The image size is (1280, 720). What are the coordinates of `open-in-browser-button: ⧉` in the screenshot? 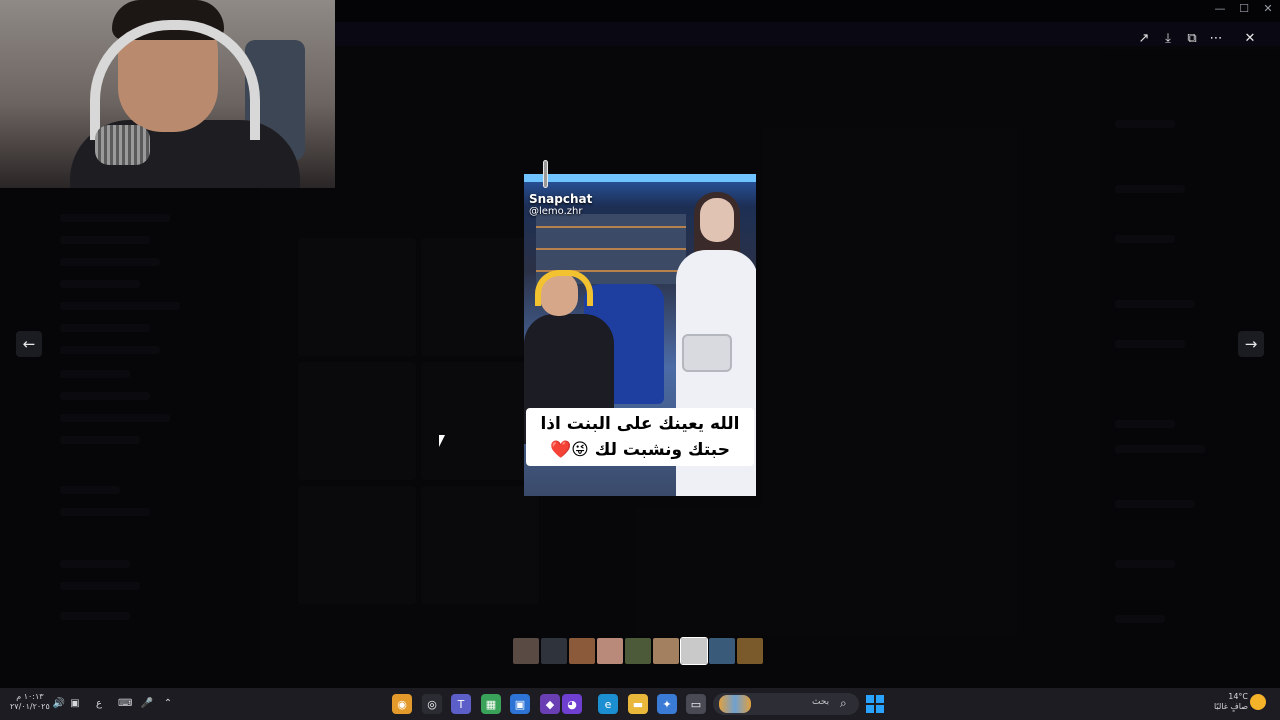 It's located at (1192, 38).